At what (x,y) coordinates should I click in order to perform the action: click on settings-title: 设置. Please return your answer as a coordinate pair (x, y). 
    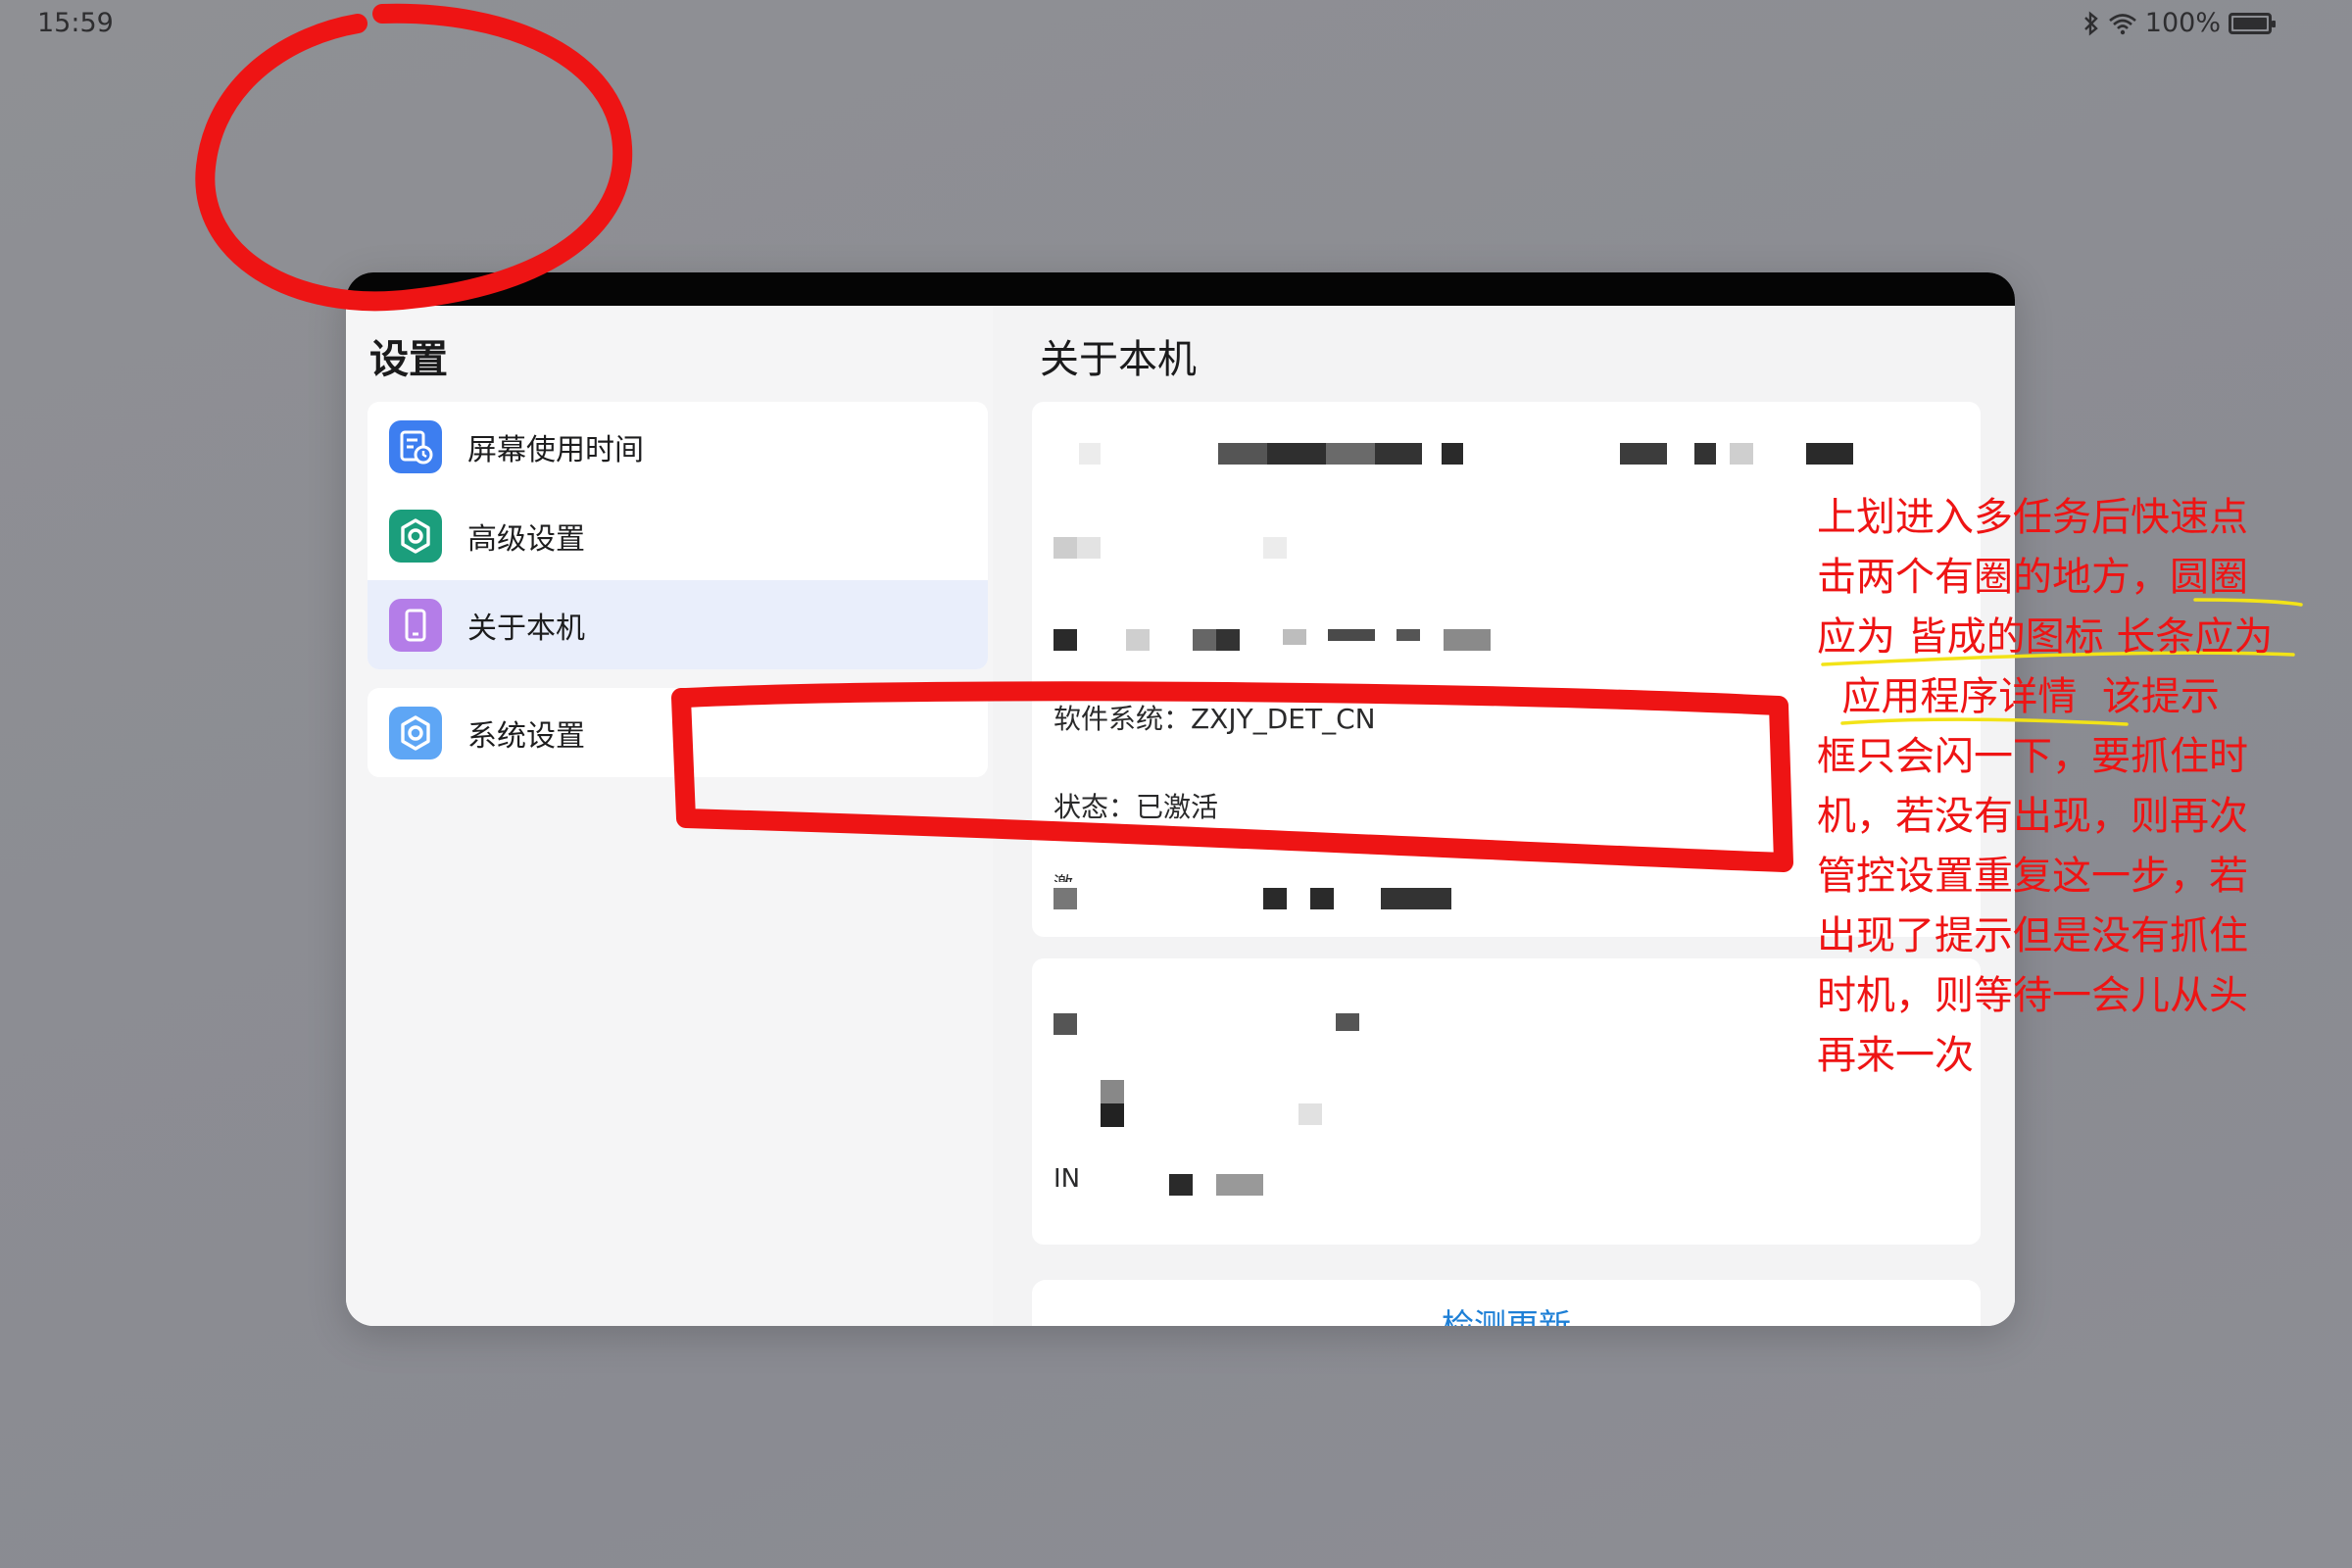
    Looking at the image, I should click on (409, 359).